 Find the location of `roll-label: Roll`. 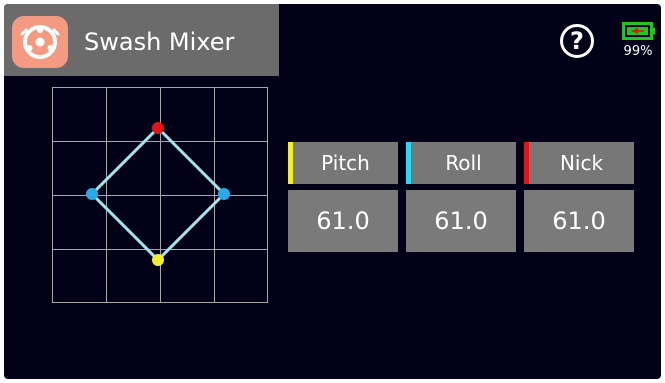

roll-label: Roll is located at coordinates (463, 163).